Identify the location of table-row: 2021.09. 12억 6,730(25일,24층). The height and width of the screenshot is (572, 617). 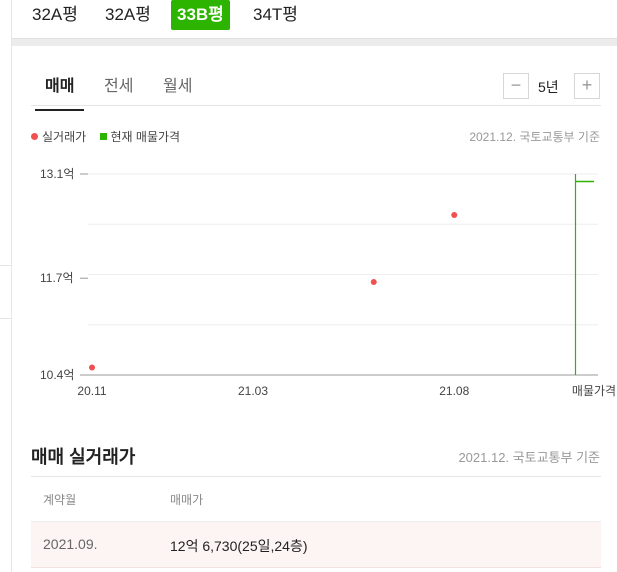
(316, 545).